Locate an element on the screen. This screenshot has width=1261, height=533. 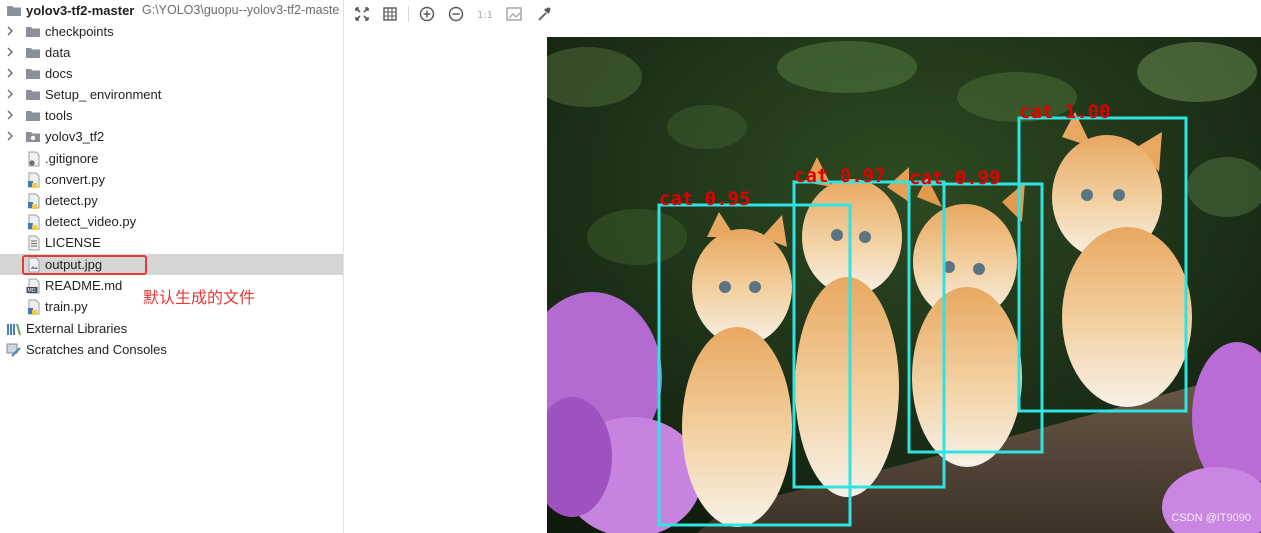
zoom-out-icon is located at coordinates (456, 14).